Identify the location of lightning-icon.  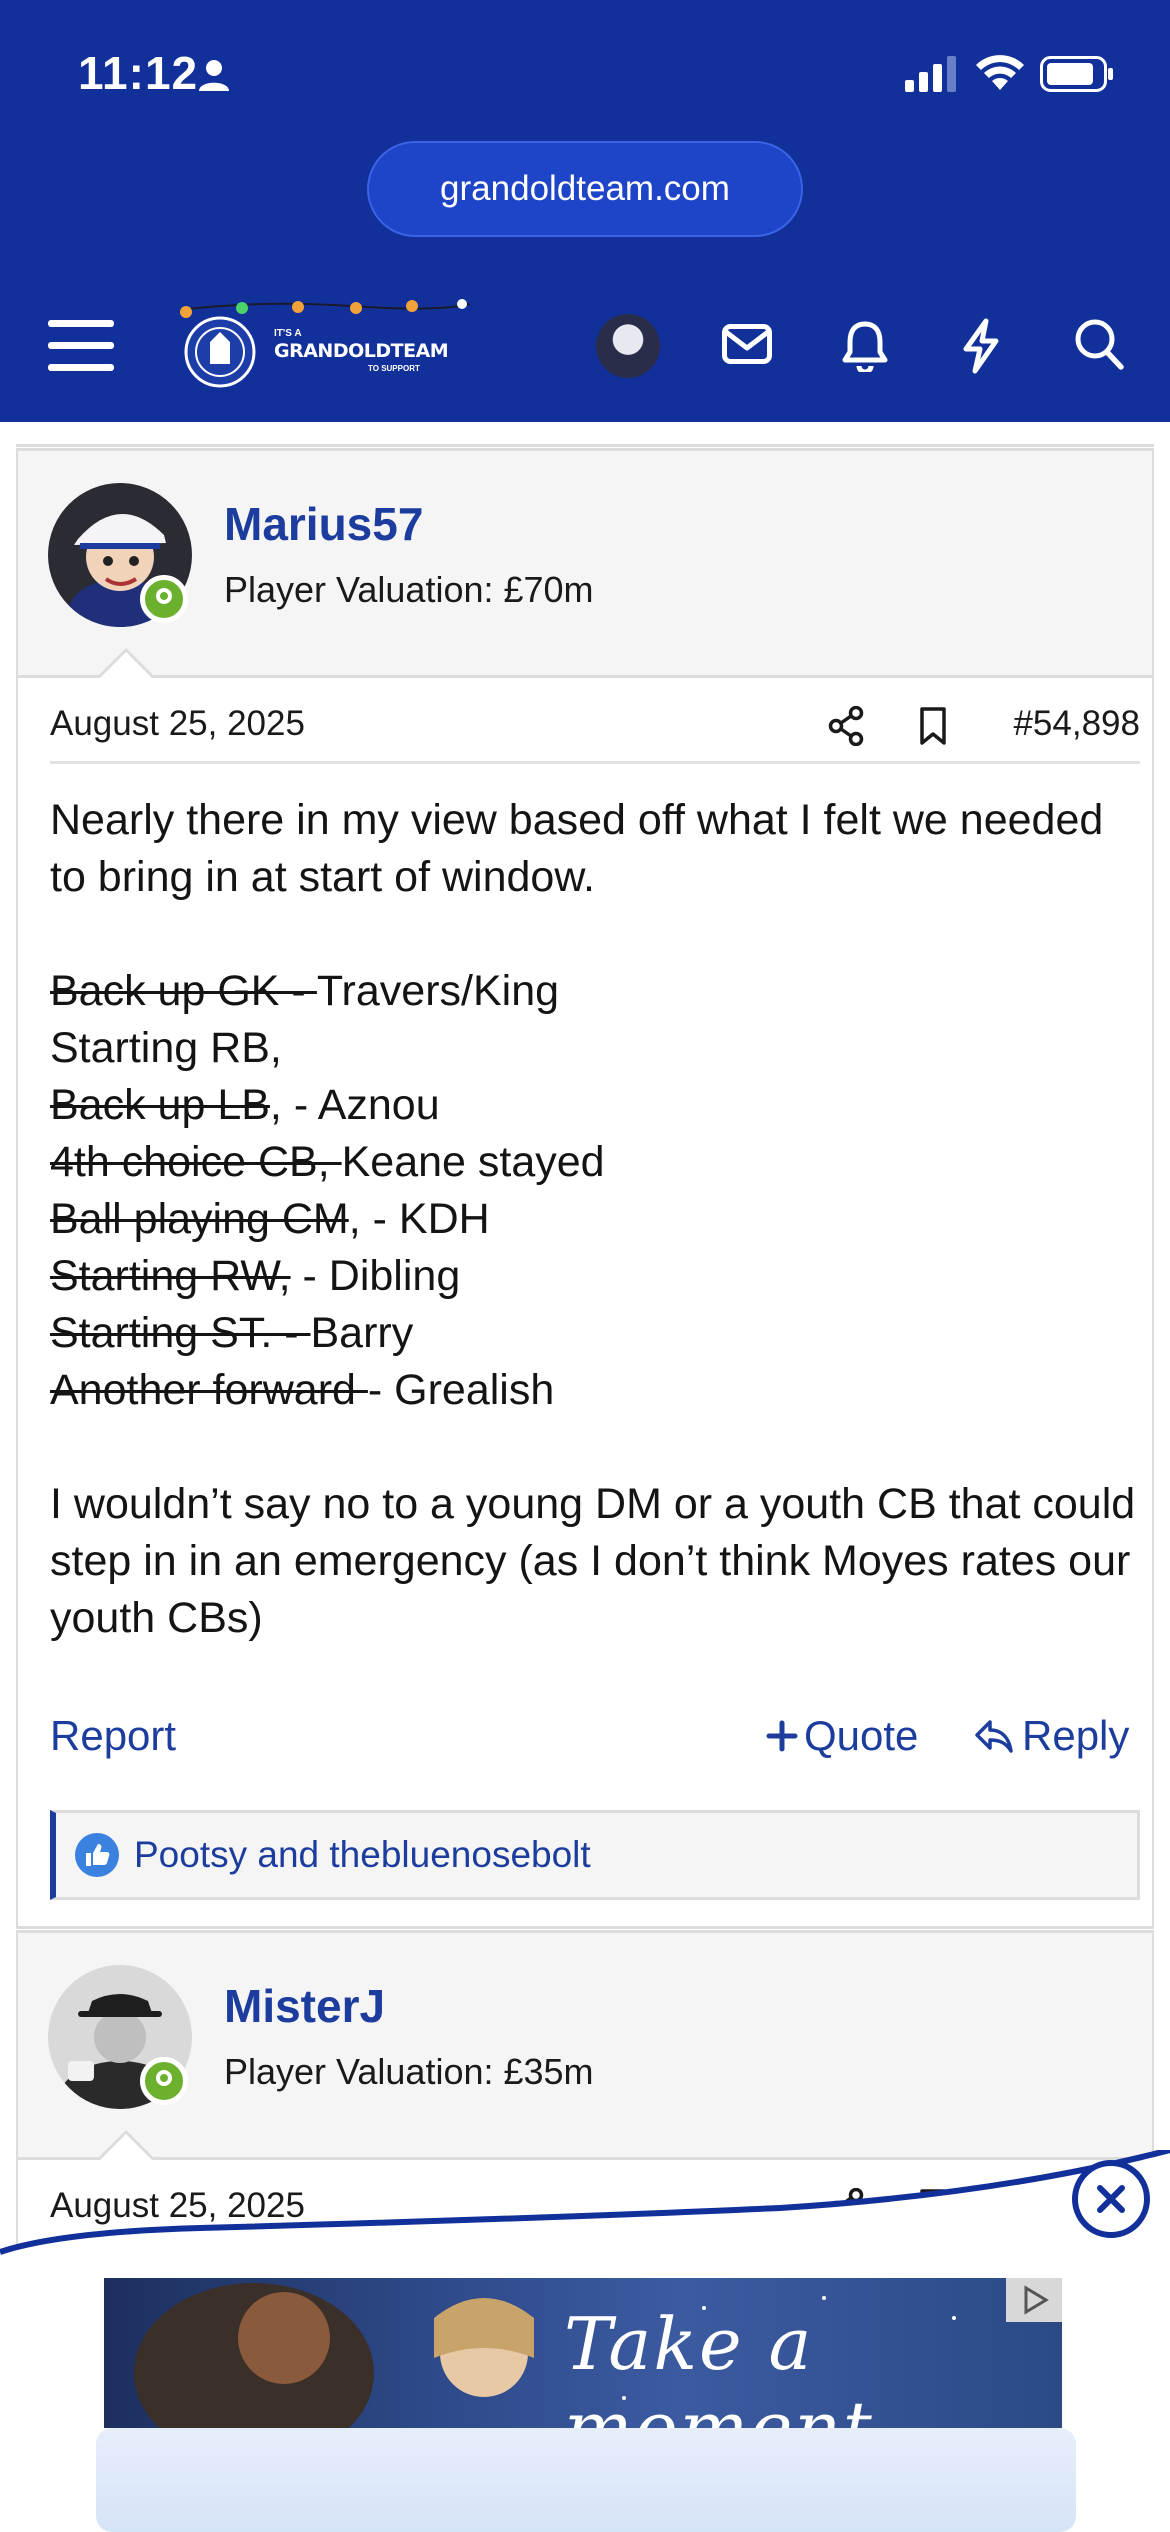
(981, 346).